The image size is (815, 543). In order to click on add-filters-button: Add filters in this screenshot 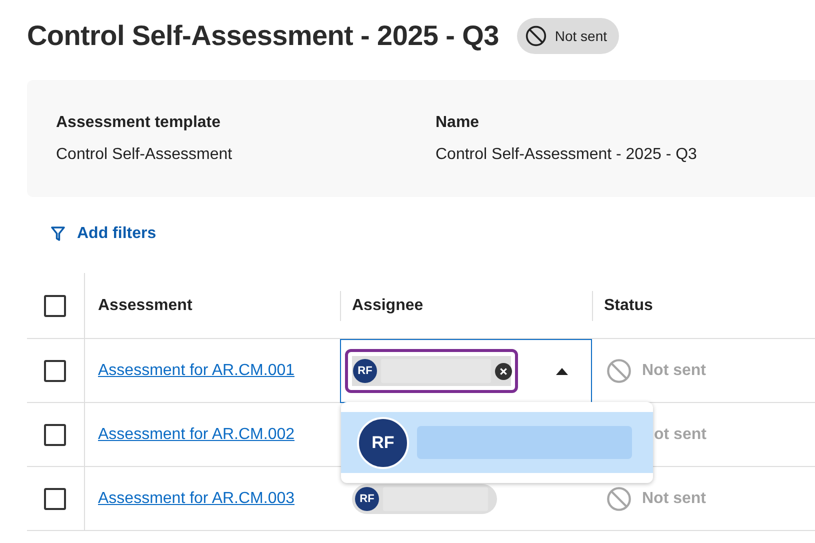, I will do `click(103, 234)`.